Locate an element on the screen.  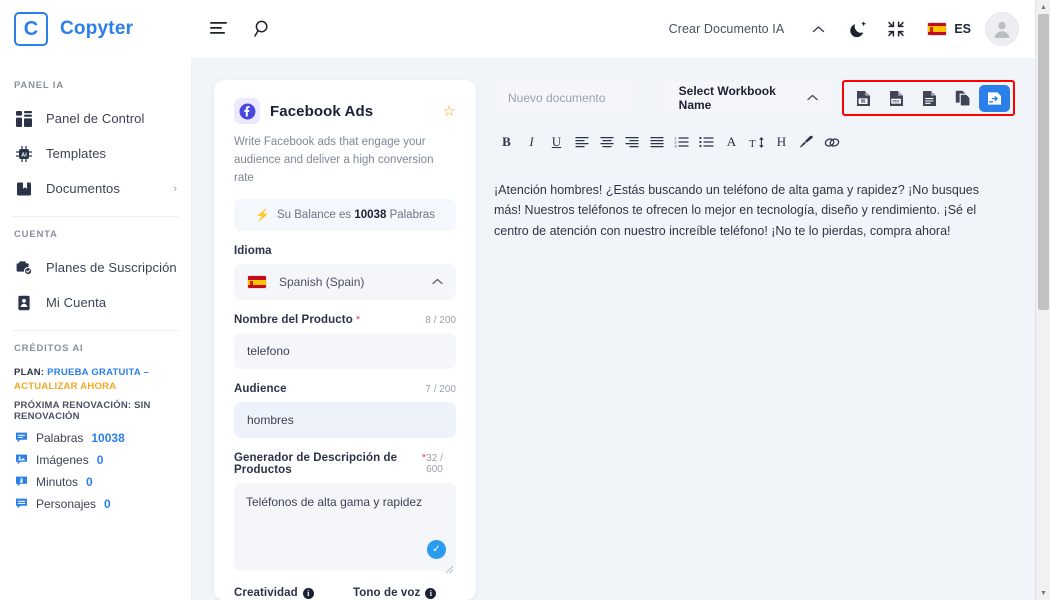
svg-text: 3 is located at coordinates (675, 145).